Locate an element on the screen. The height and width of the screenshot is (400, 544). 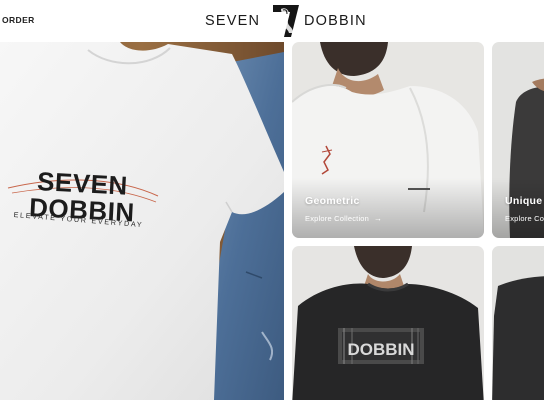
collection-card-dobbin: DOBBIN is located at coordinates (388, 323).